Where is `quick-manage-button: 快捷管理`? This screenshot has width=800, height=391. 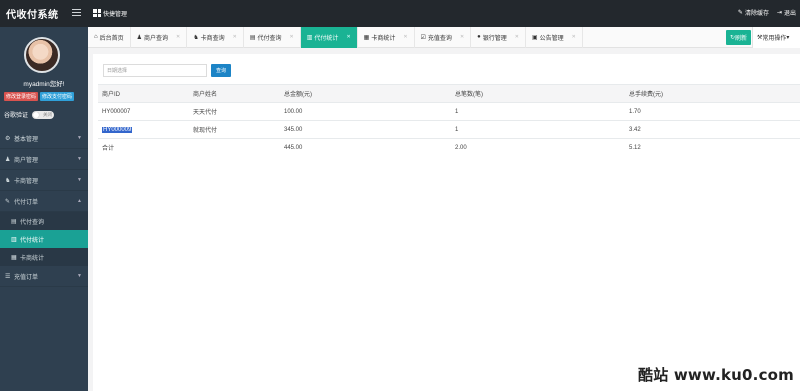 quick-manage-button: 快捷管理 is located at coordinates (110, 13).